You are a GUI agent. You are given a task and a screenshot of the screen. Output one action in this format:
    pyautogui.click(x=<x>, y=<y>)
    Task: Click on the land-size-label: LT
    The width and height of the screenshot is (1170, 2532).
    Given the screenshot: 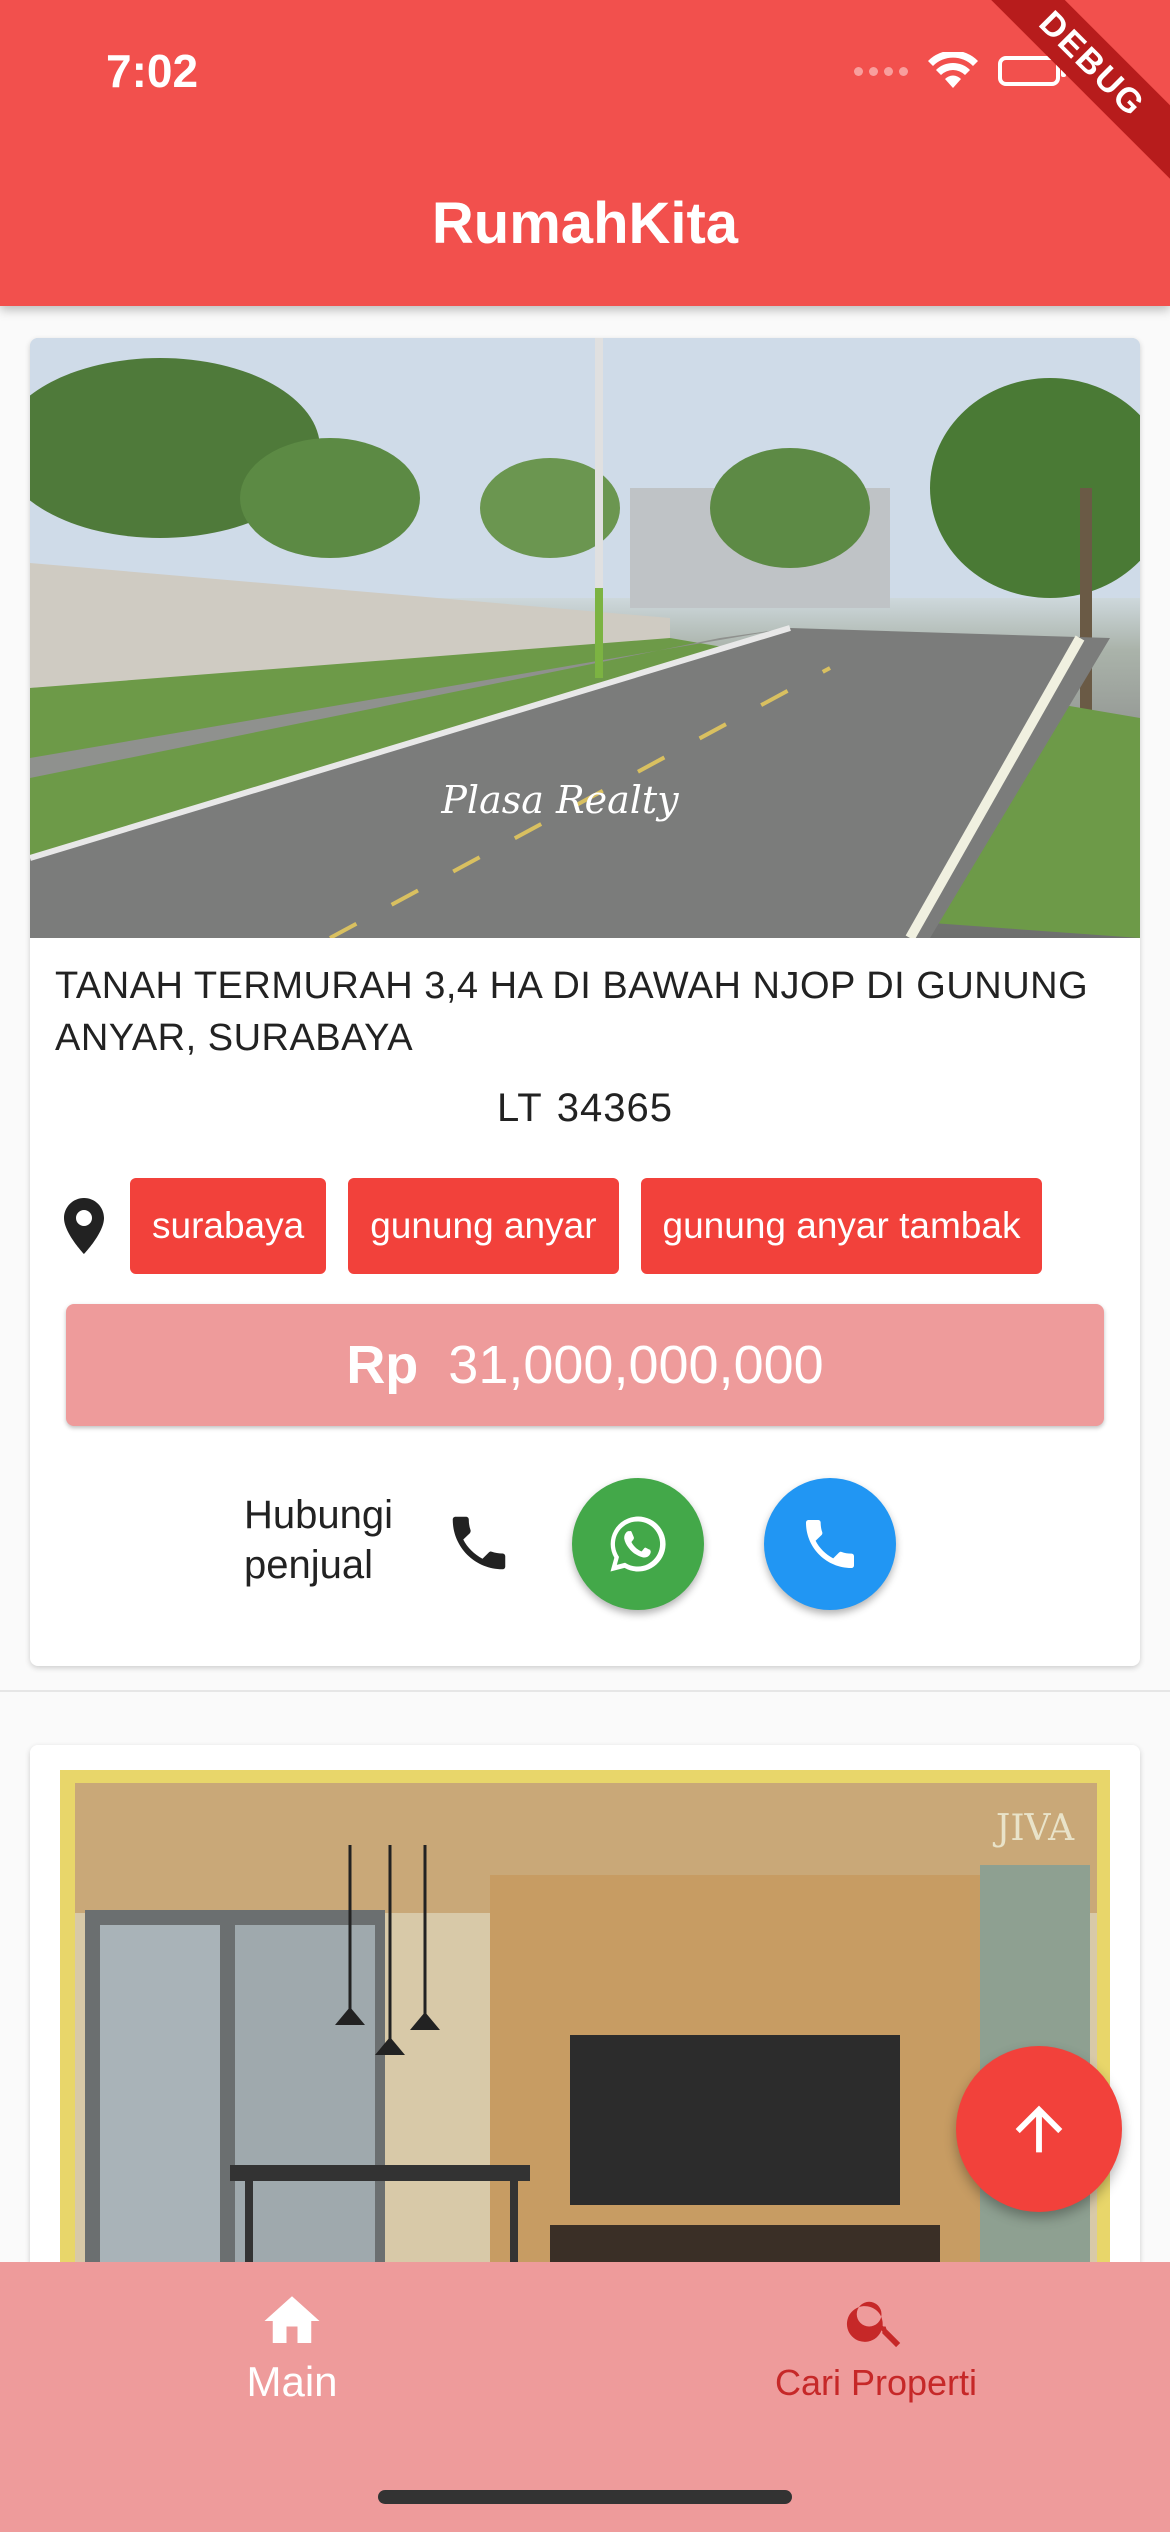 What is the action you would take?
    pyautogui.click(x=520, y=1108)
    